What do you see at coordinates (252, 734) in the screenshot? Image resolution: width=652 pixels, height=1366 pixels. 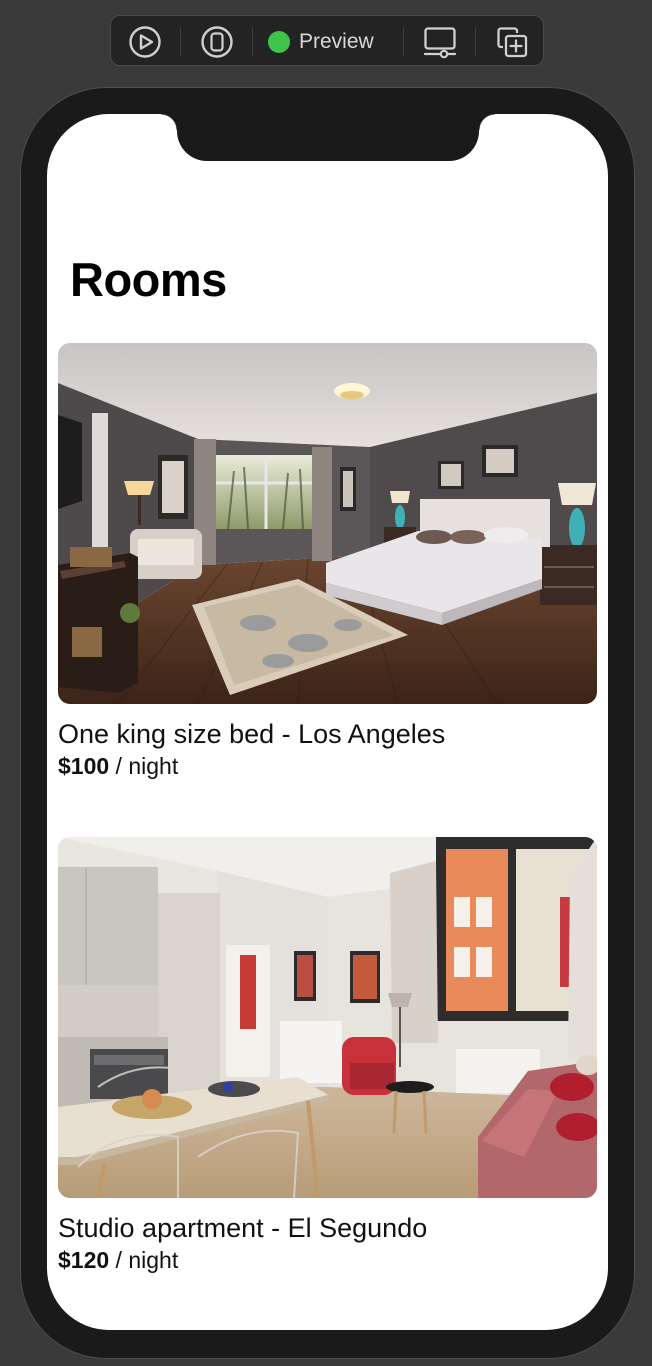 I see `room-title: One king size bed - Los Angeles` at bounding box center [252, 734].